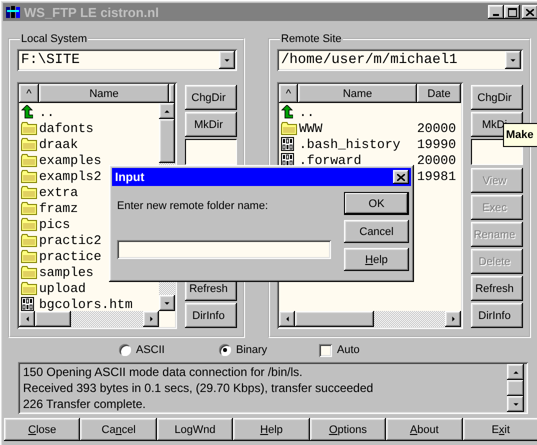  What do you see at coordinates (356, 144) in the screenshot?
I see `file-name: .bash_history` at bounding box center [356, 144].